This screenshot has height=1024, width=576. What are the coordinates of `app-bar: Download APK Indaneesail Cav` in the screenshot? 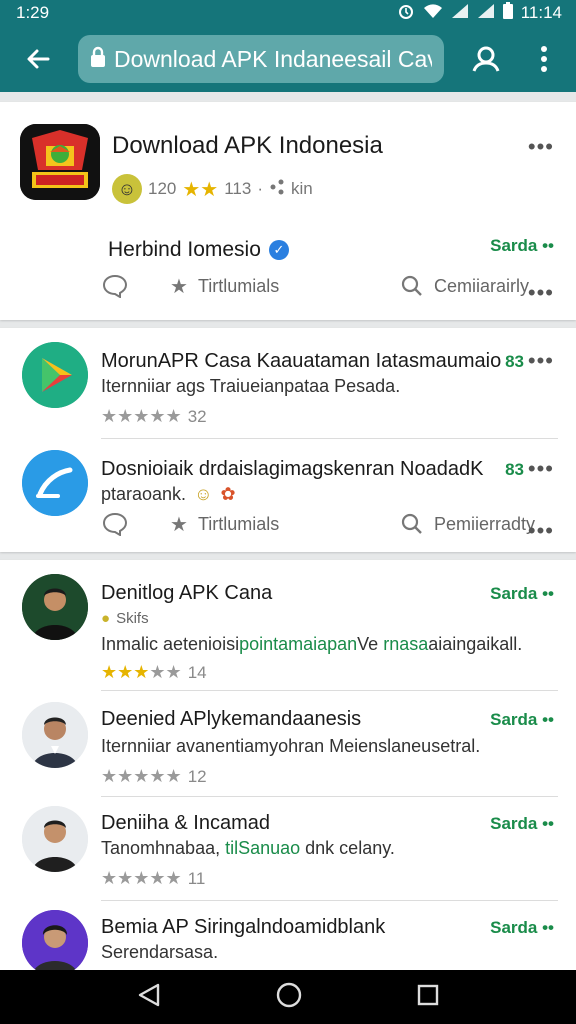 It's located at (288, 59).